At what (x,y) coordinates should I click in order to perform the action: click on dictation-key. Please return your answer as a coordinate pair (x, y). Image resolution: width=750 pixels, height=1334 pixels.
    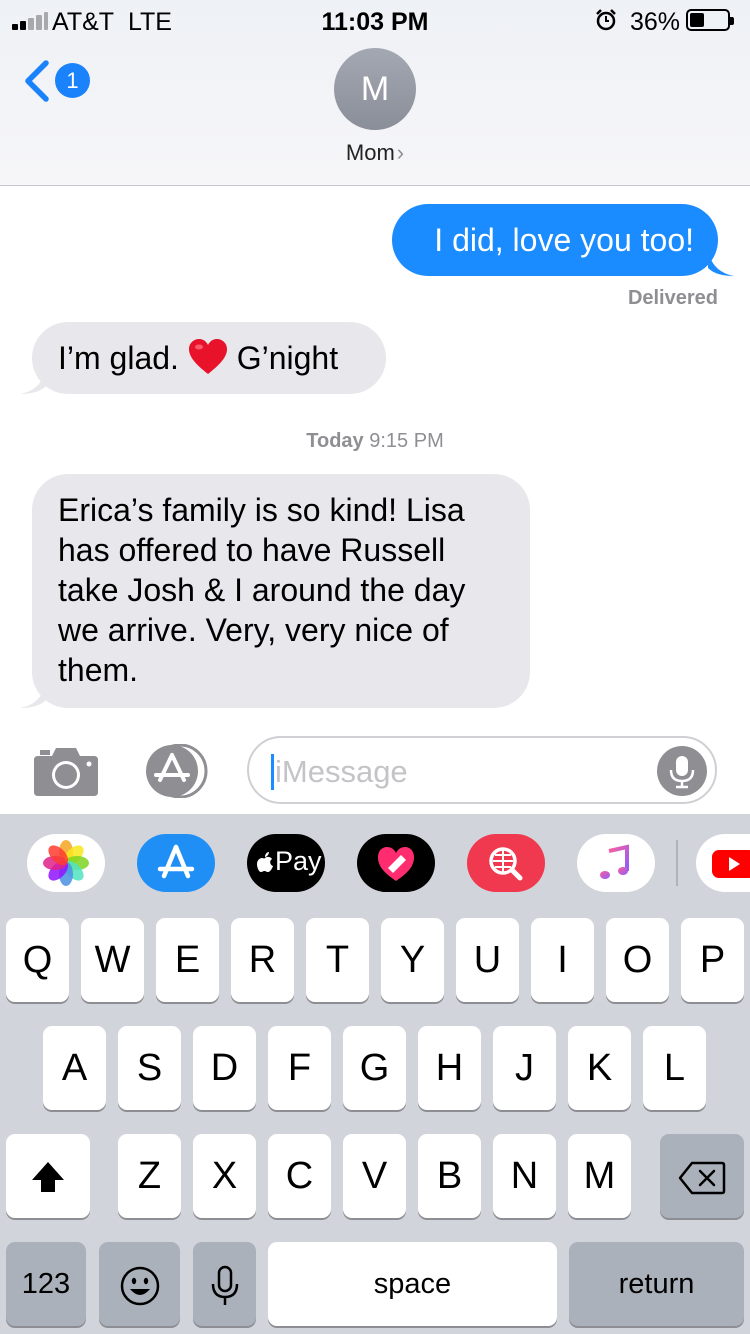
    Looking at the image, I should click on (224, 1284).